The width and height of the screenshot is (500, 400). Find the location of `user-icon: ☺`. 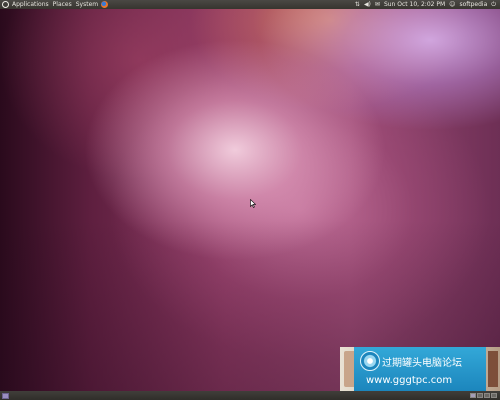

user-icon: ☺ is located at coordinates (452, 4).